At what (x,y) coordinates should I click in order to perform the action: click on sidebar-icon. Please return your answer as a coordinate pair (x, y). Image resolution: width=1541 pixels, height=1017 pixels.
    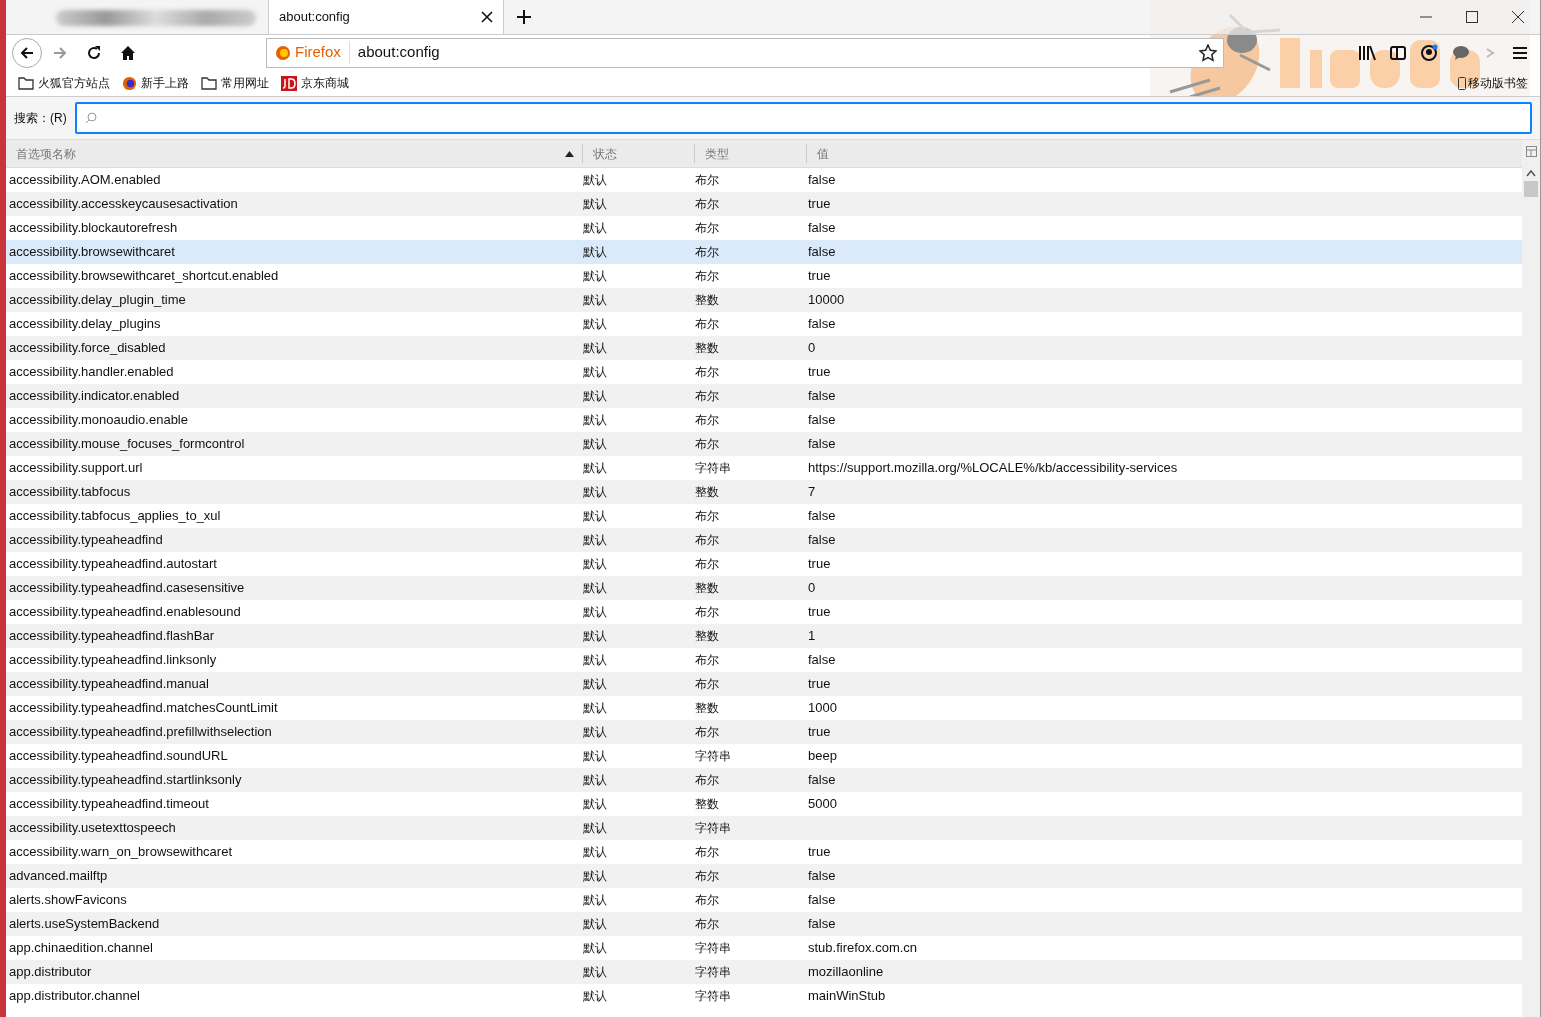
    Looking at the image, I should click on (1398, 52).